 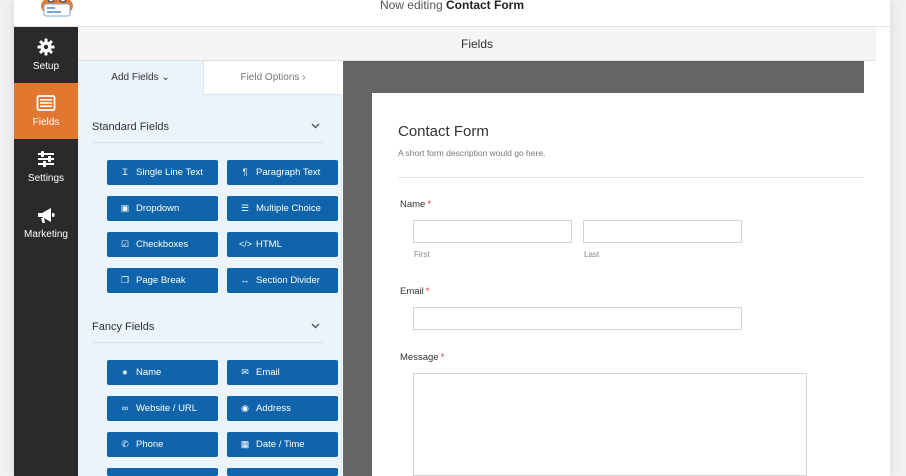 What do you see at coordinates (46, 122) in the screenshot?
I see `sidebar-item-label: Fields` at bounding box center [46, 122].